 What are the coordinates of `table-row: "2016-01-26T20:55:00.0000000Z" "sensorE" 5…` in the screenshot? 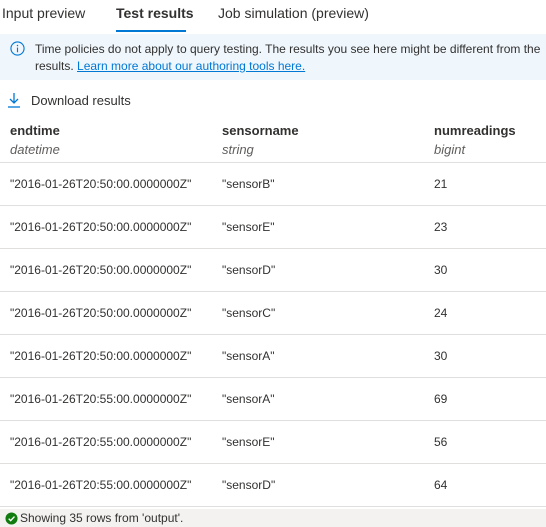 It's located at (273, 442).